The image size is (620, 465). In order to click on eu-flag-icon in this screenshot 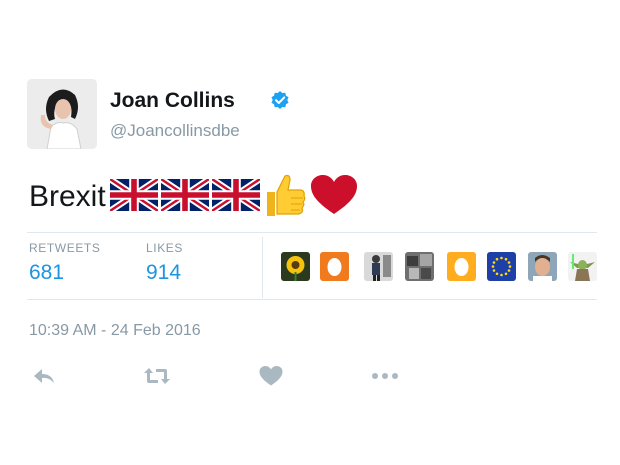, I will do `click(501, 266)`.